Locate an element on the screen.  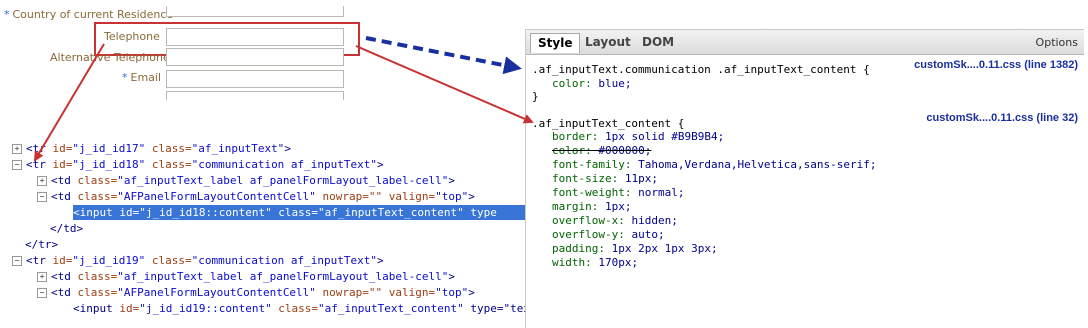
red-arrow-to-dom is located at coordinates (69, 102).